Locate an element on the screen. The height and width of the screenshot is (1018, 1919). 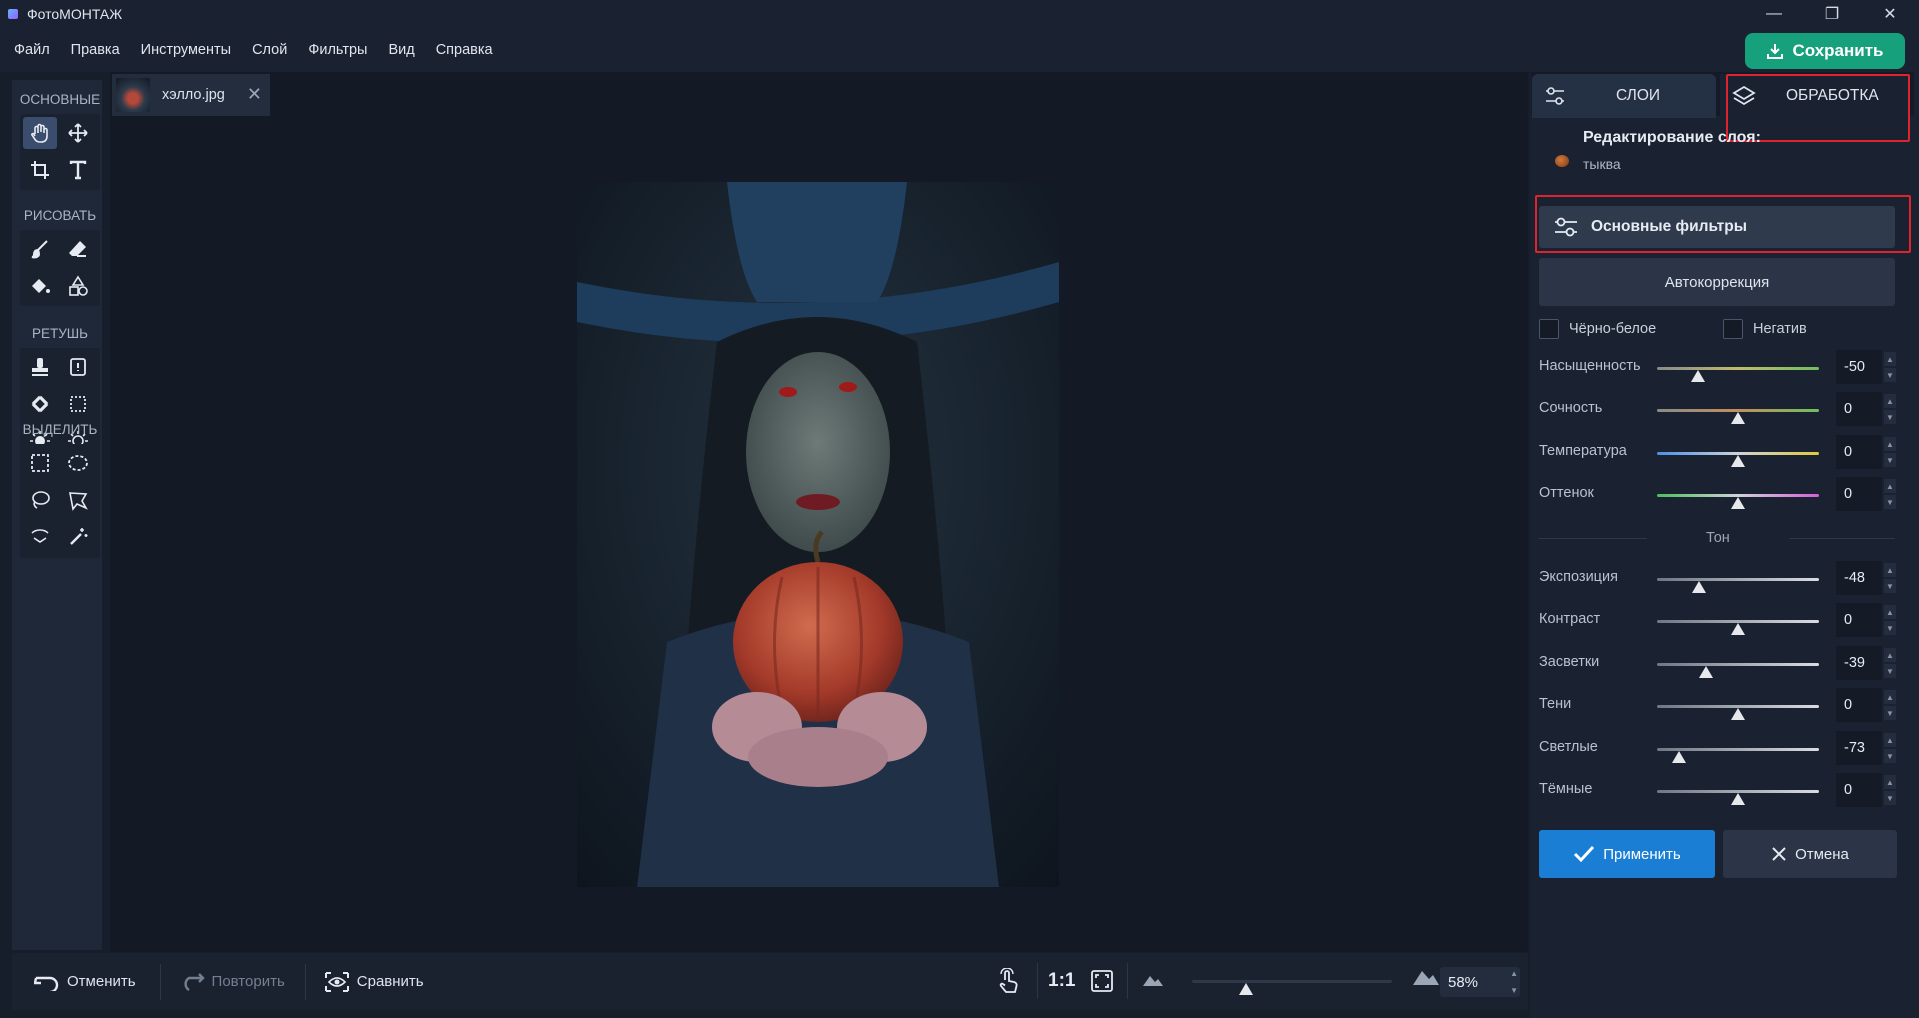
stamp-tool-button is located at coordinates (40, 367).